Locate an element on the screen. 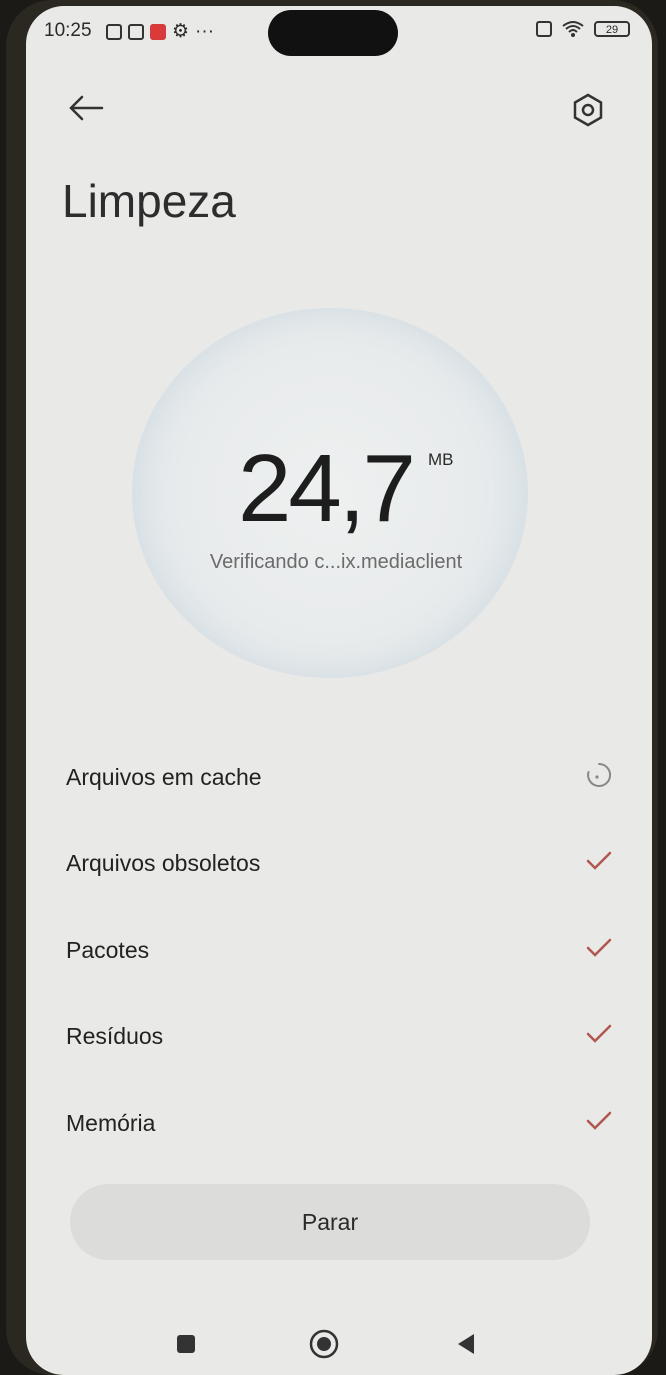 This screenshot has width=666, height=1375. system-icons: 29 is located at coordinates (583, 29).